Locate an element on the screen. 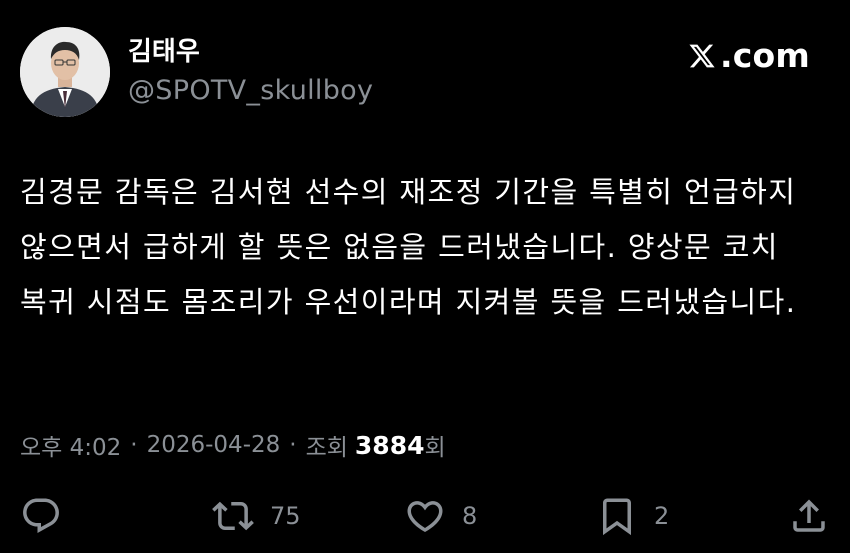  reply-button is located at coordinates (41, 516).